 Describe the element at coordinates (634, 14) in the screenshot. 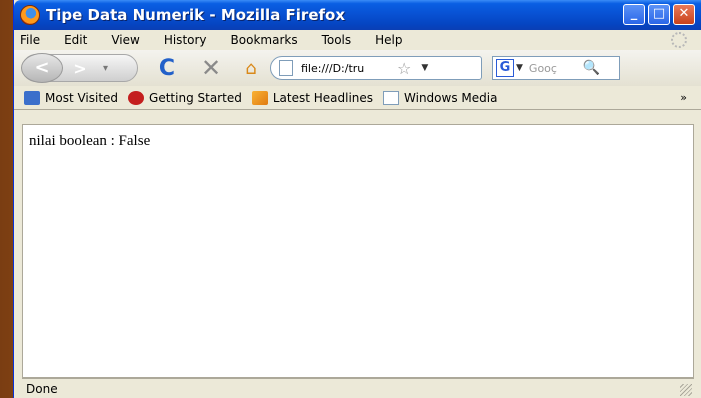

I see `minimize-button: _` at that location.